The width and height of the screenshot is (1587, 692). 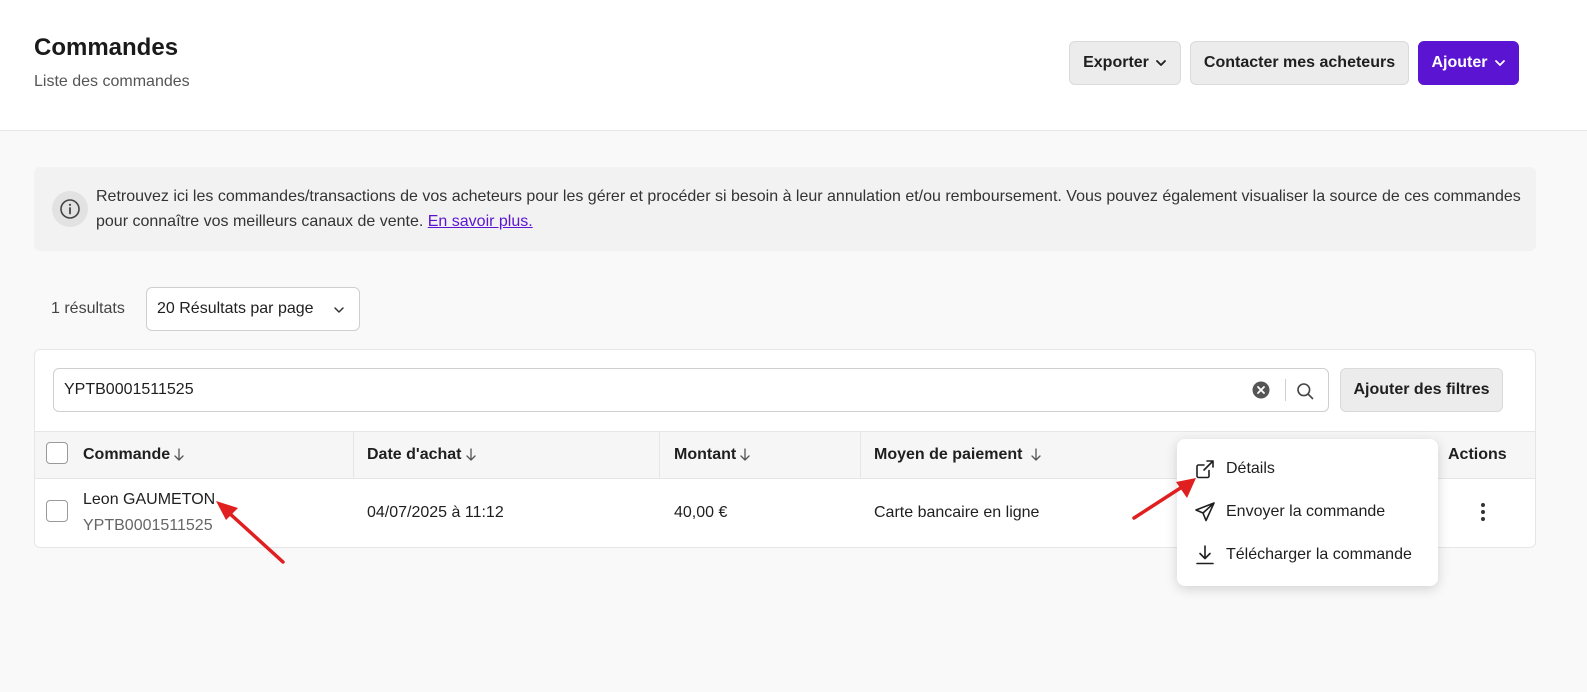 I want to click on add-button: Ajouter, so click(x=1468, y=63).